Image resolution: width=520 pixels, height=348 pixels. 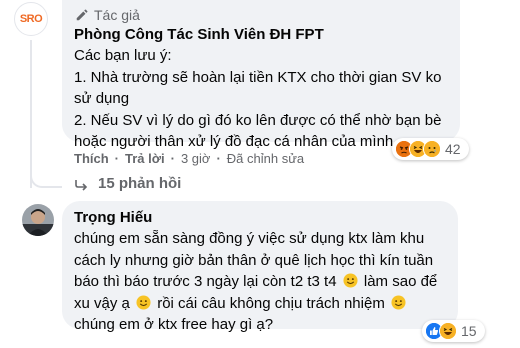 I want to click on reaction-count: 15, so click(x=469, y=331).